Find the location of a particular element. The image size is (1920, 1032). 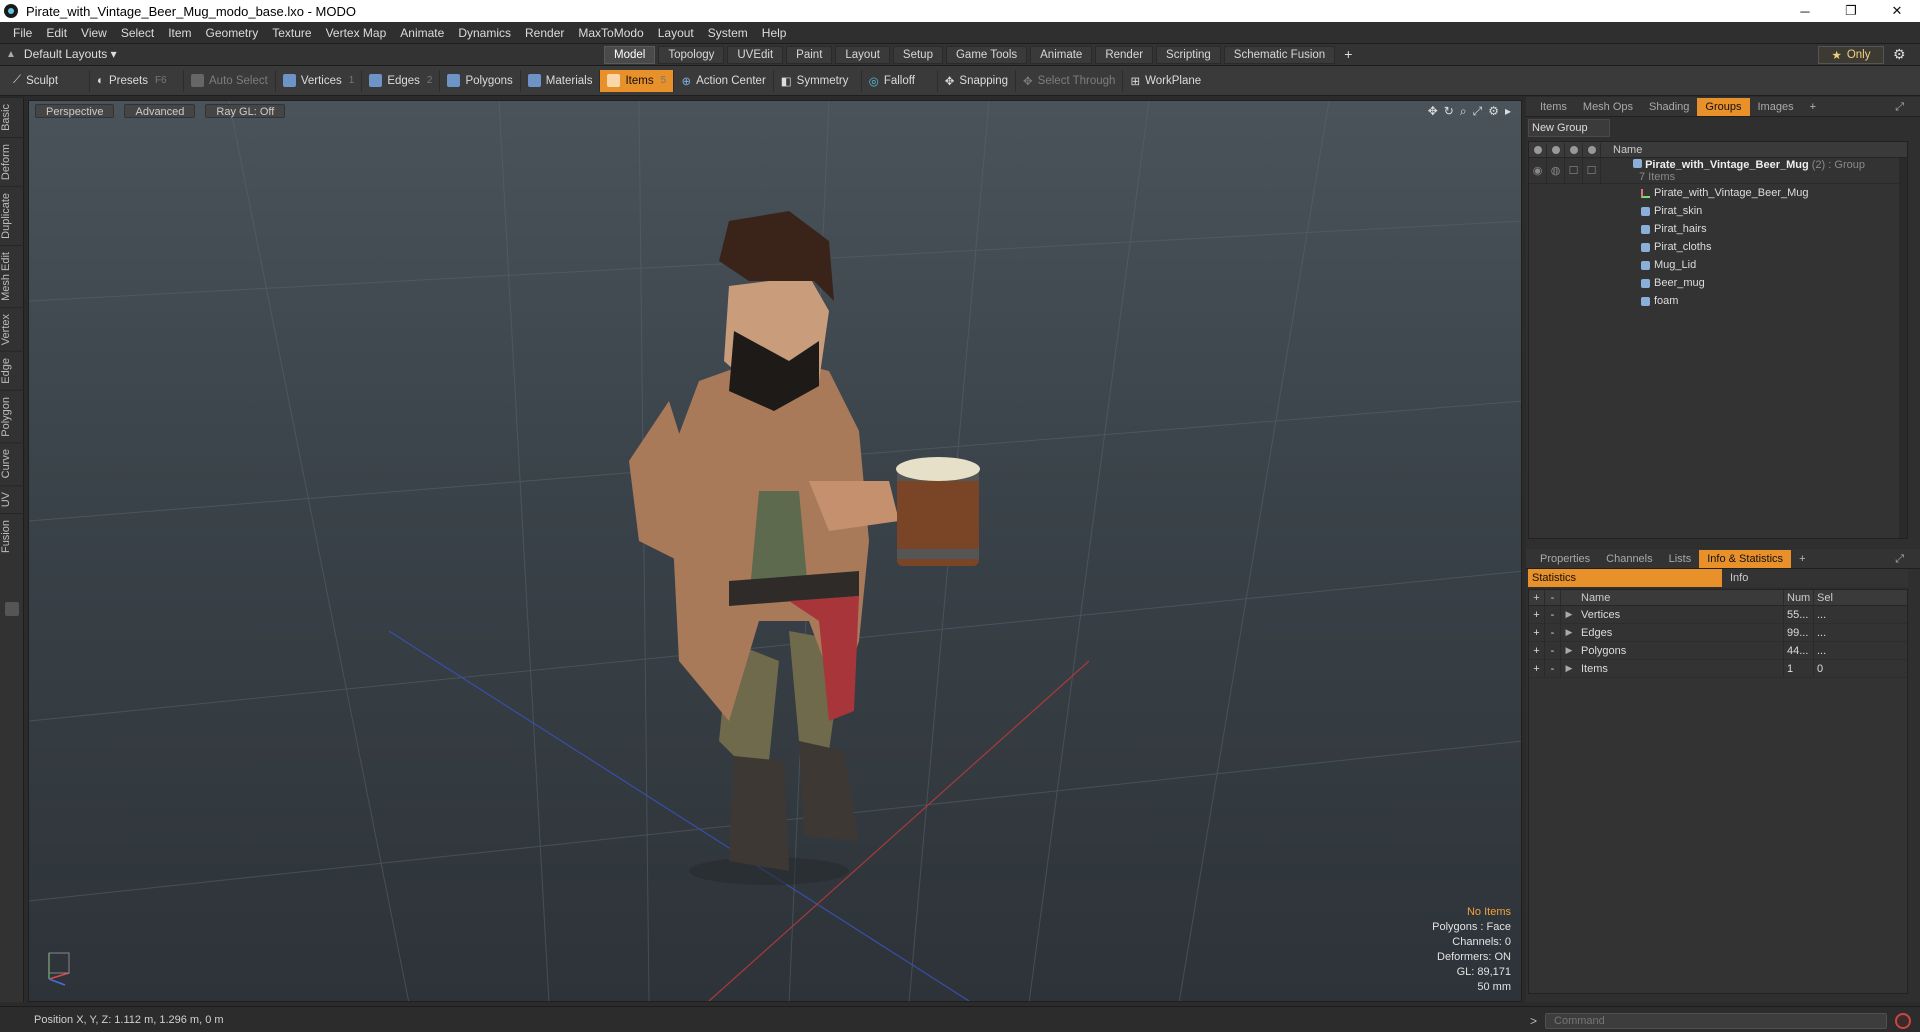

tab-mesh-edit: Mesh Edit is located at coordinates (12, 275).